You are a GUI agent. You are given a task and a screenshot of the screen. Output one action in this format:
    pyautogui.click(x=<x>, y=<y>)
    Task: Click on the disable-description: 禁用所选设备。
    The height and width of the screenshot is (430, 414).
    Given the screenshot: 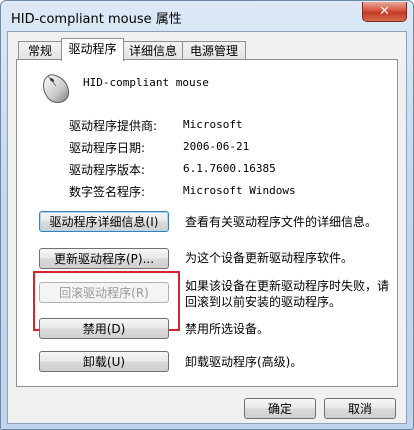 What is the action you would take?
    pyautogui.click(x=227, y=329)
    